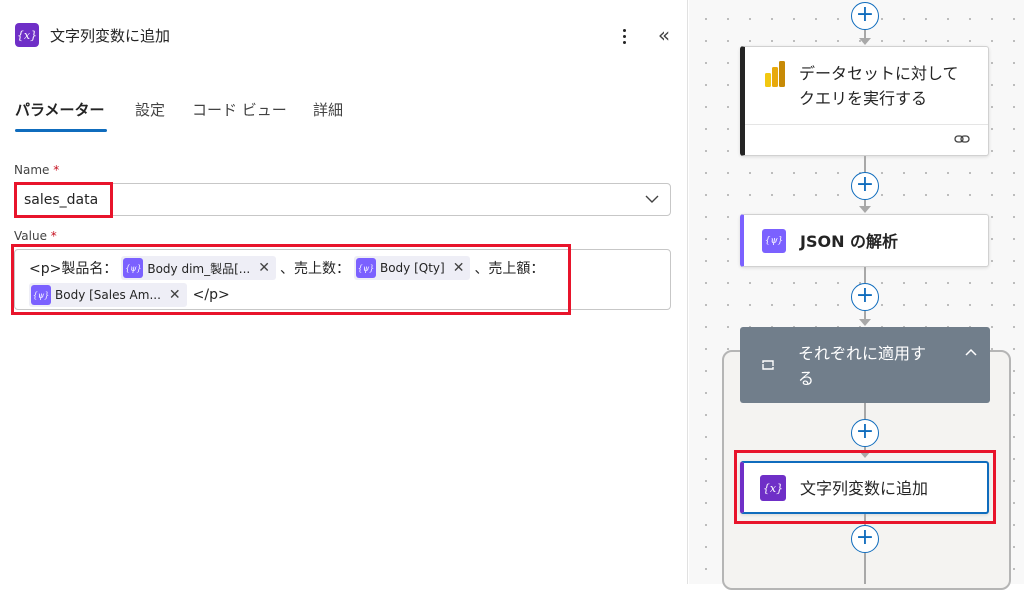 This screenshot has width=1024, height=590. I want to click on chevron-down-icon, so click(652, 199).